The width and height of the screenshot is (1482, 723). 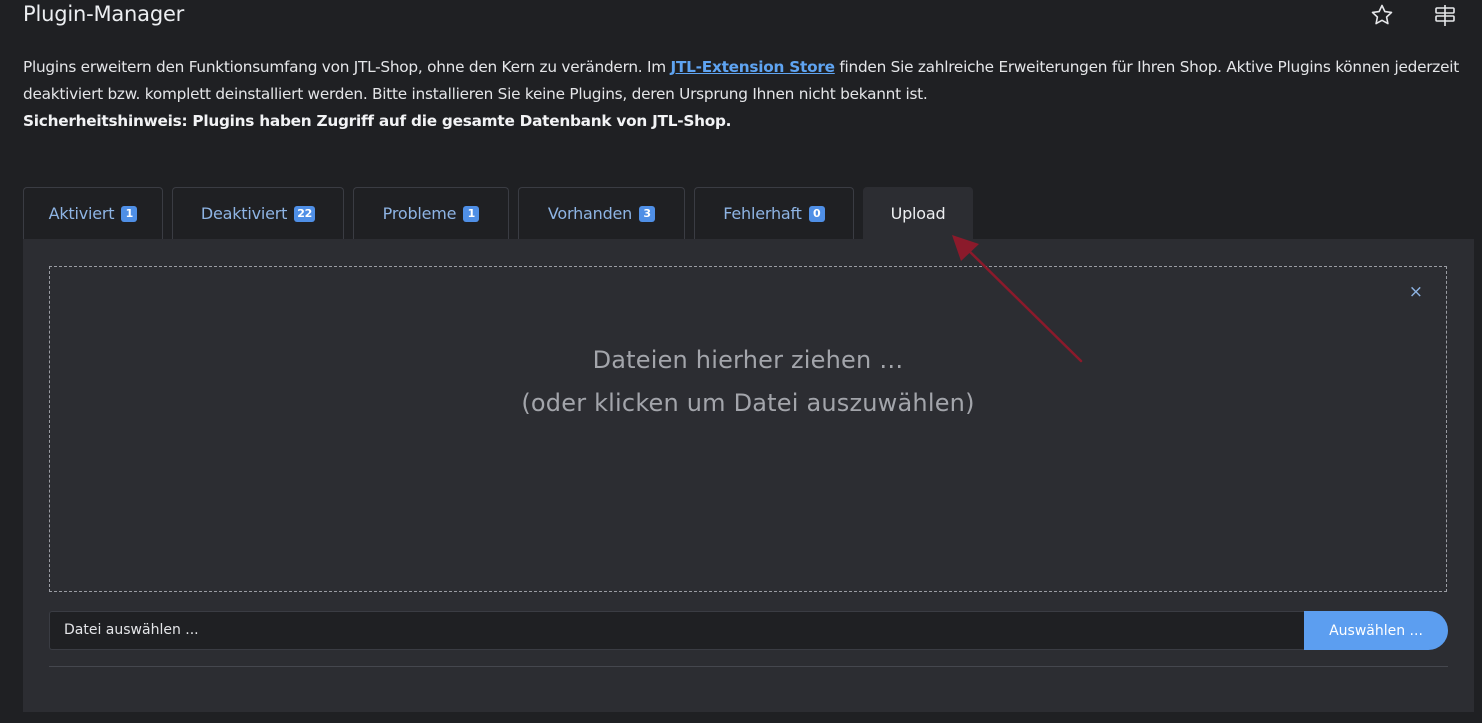 What do you see at coordinates (104, 14) in the screenshot?
I see `page-title: Plugin-Manager` at bounding box center [104, 14].